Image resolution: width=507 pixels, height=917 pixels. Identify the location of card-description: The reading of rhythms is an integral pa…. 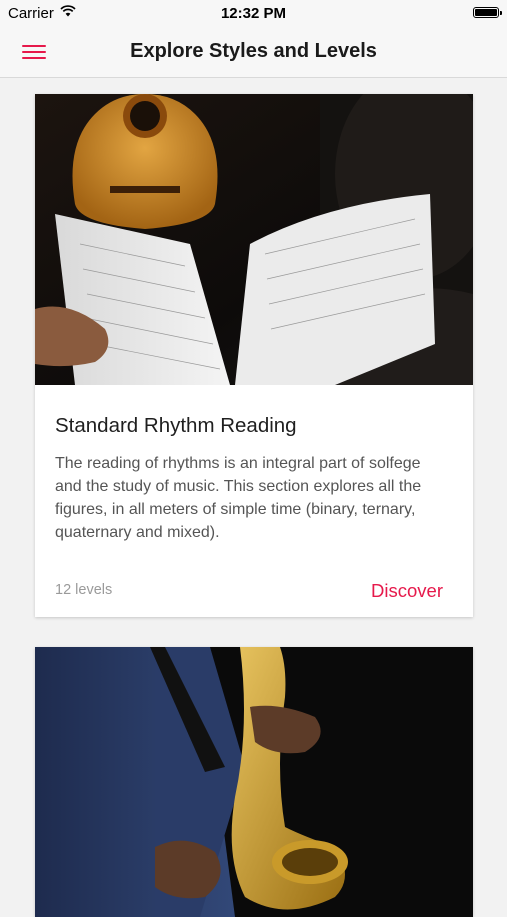
(238, 498).